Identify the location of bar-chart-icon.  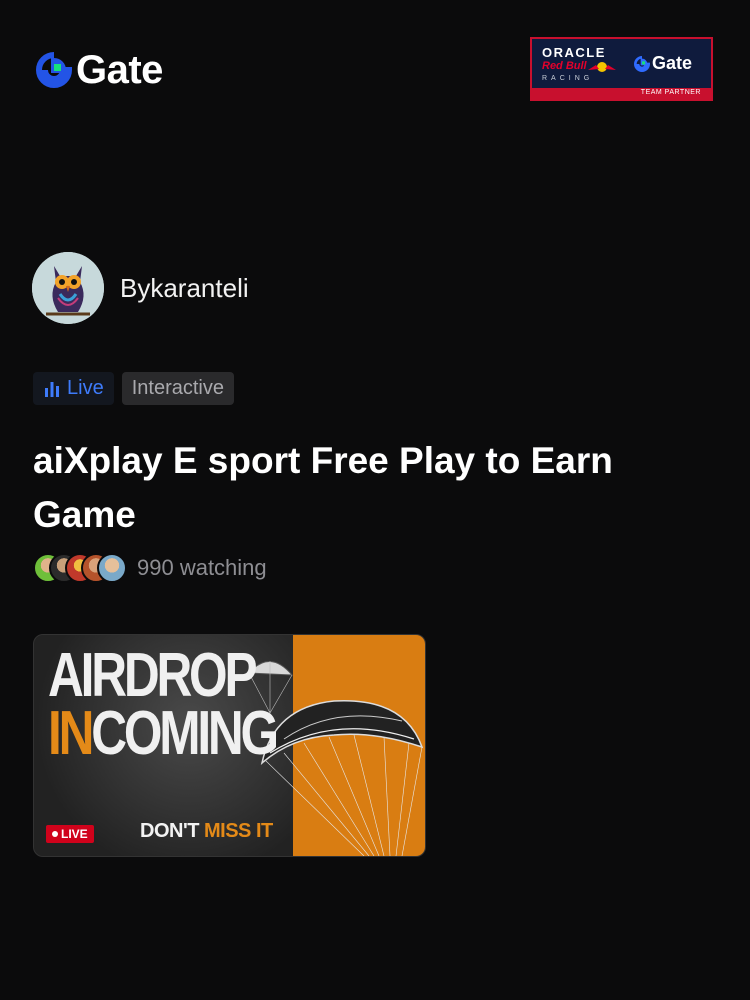
(52, 389).